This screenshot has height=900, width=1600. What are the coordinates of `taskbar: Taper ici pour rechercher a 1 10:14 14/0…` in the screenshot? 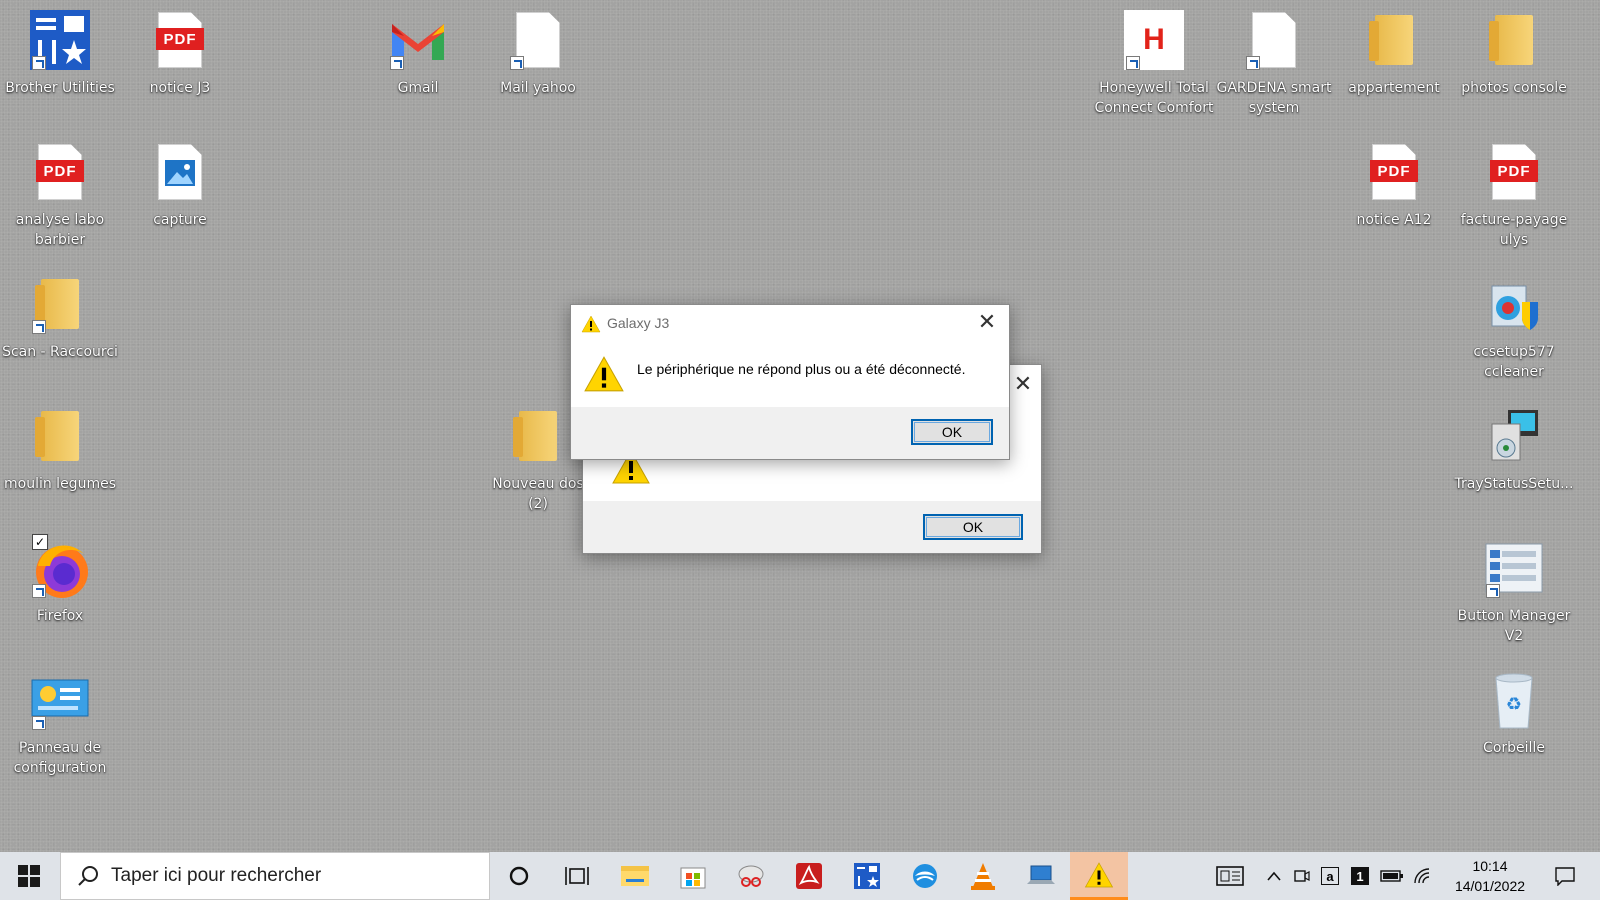 It's located at (800, 876).